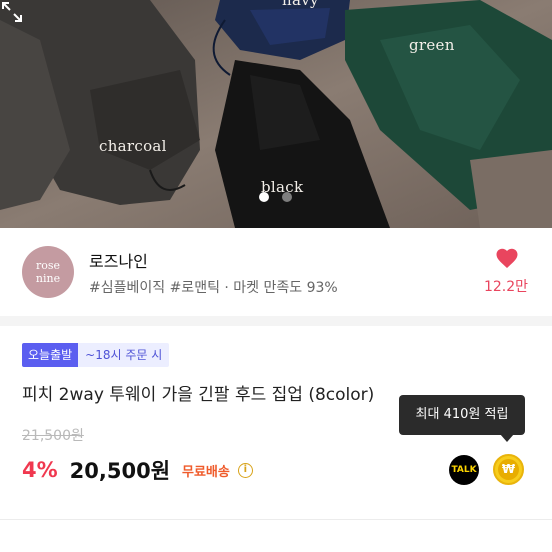 The height and width of the screenshot is (552, 552). What do you see at coordinates (507, 258) in the screenshot?
I see `heart-icon` at bounding box center [507, 258].